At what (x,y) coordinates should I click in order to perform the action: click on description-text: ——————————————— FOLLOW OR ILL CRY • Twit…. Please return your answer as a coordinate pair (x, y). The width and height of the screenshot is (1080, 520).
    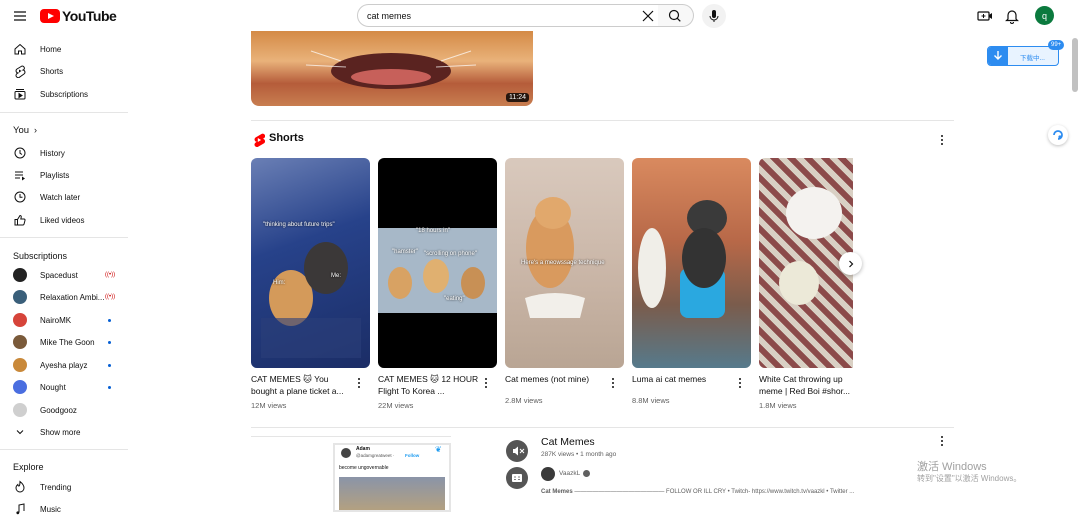
    Looking at the image, I should click on (714, 492).